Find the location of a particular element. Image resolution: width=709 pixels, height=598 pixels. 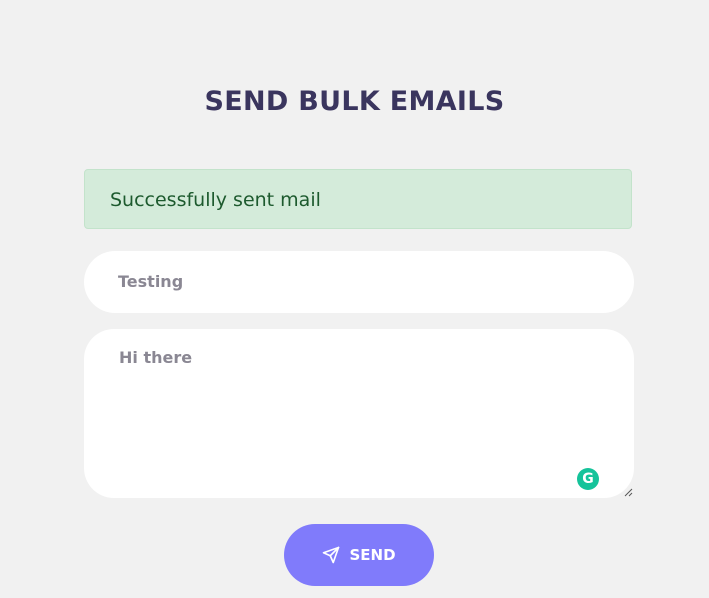

subject-input: Testing is located at coordinates (359, 282).